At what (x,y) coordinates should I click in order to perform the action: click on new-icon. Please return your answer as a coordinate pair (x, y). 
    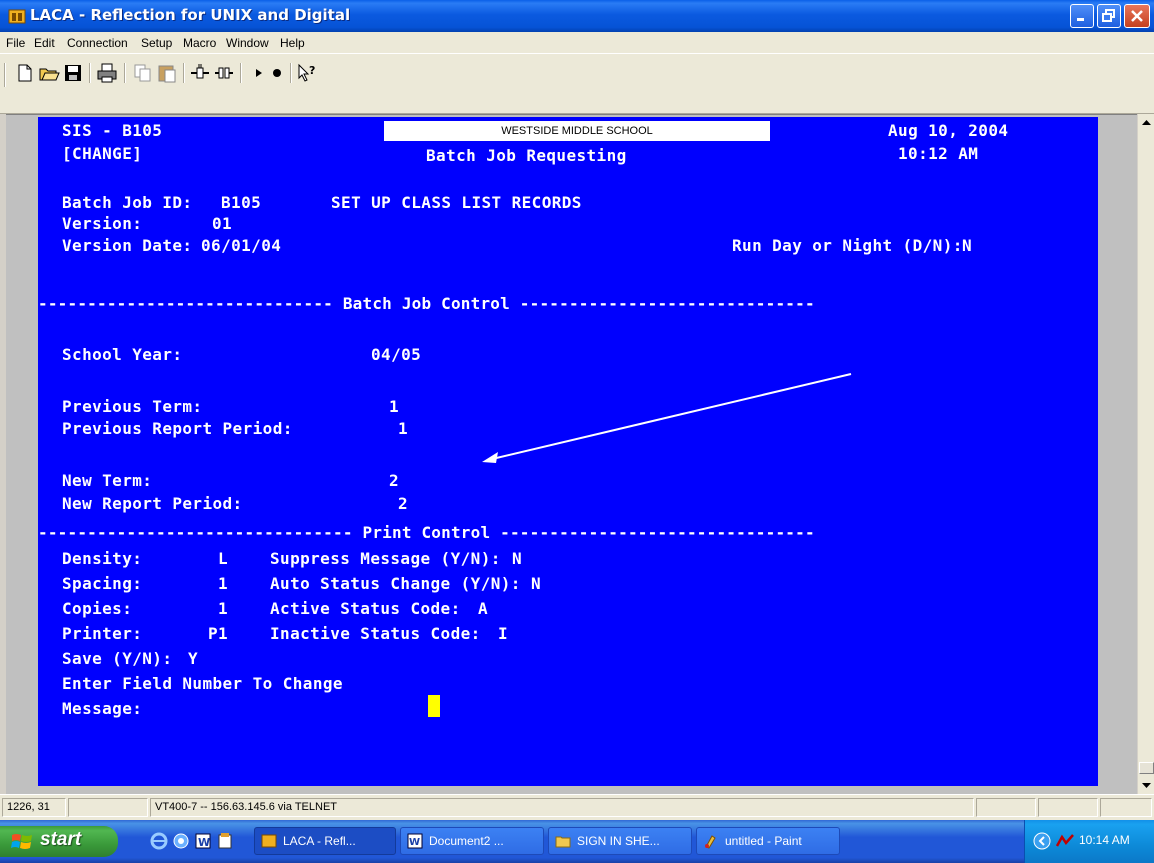
    Looking at the image, I should click on (25, 73).